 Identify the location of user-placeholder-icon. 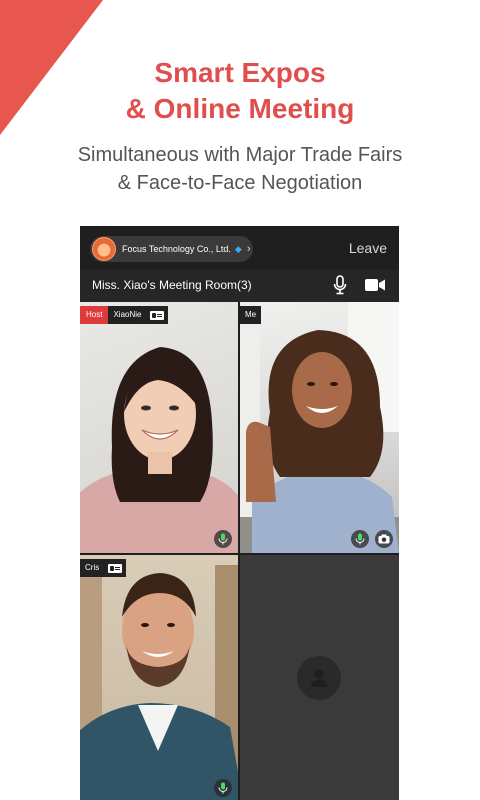
(319, 678).